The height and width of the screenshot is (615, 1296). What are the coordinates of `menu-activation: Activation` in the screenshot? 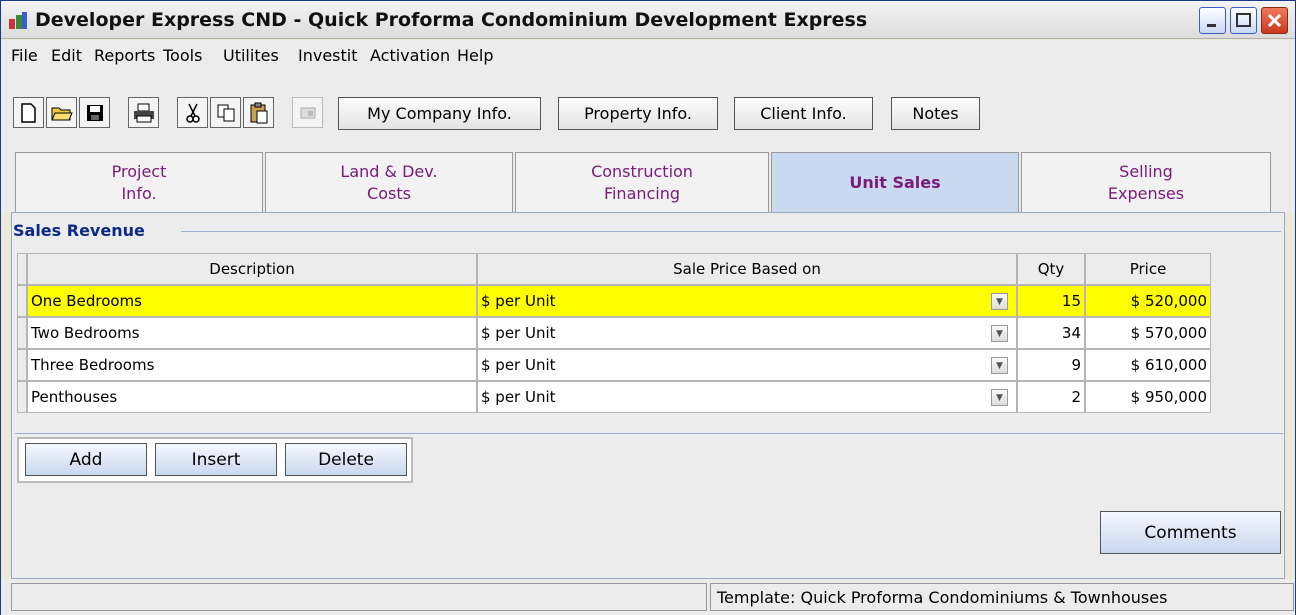 It's located at (410, 55).